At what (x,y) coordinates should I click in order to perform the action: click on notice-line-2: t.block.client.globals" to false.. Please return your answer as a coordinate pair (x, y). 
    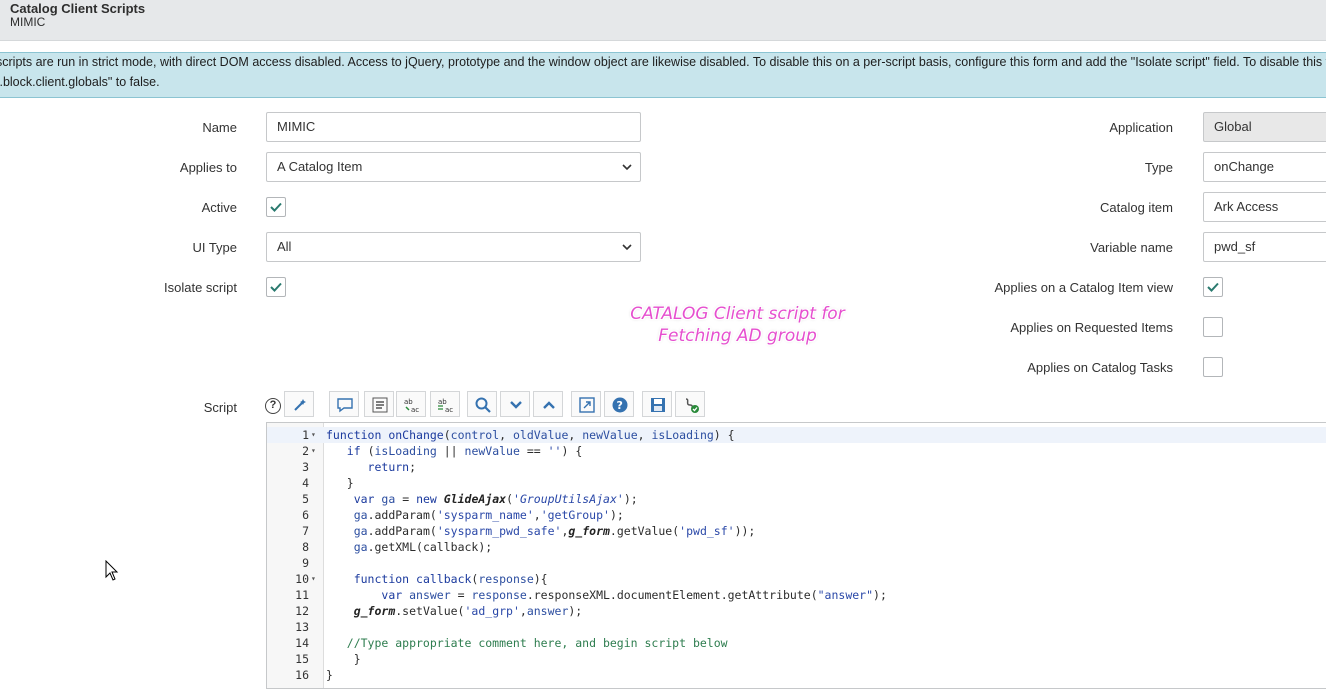
    Looking at the image, I should click on (80, 82).